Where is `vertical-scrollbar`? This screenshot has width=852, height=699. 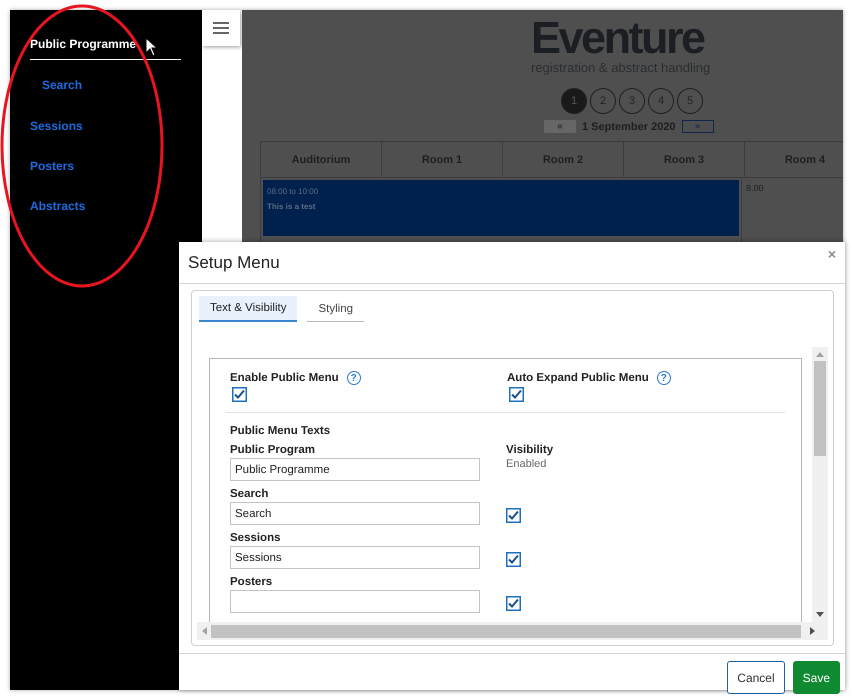 vertical-scrollbar is located at coordinates (820, 484).